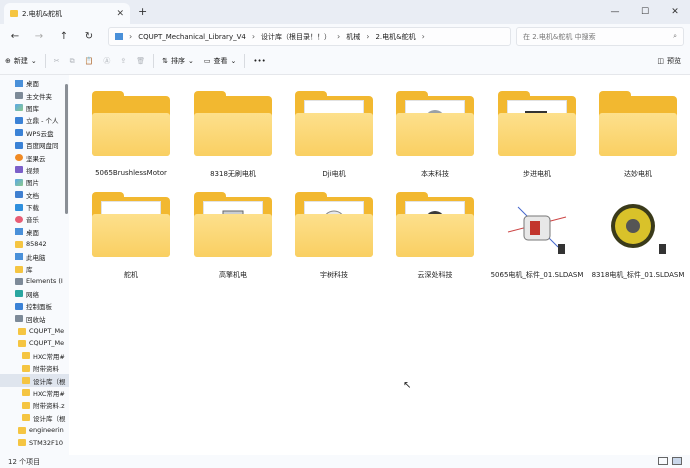 The height and width of the screenshot is (468, 690). I want to click on sort-button: ⇅ 排序 ⌄, so click(178, 61).